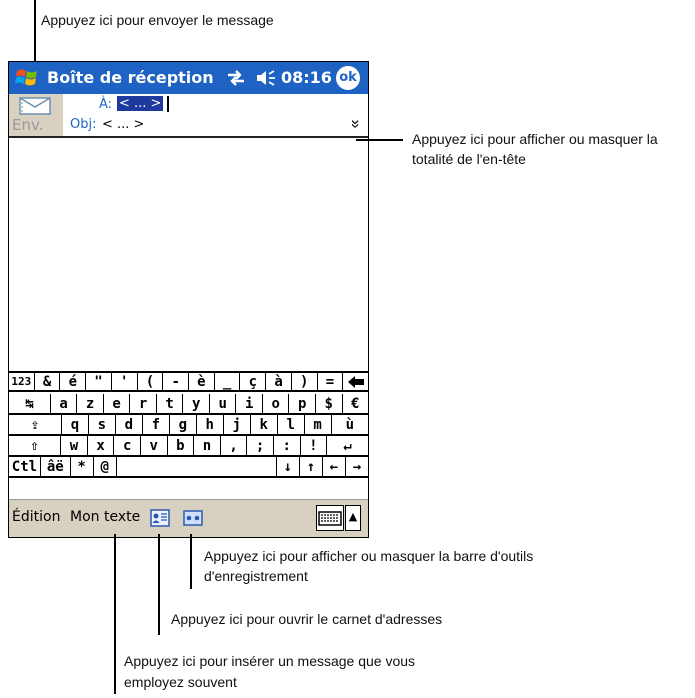 The width and height of the screenshot is (695, 698). I want to click on caps-key: ⇪, so click(35, 424).